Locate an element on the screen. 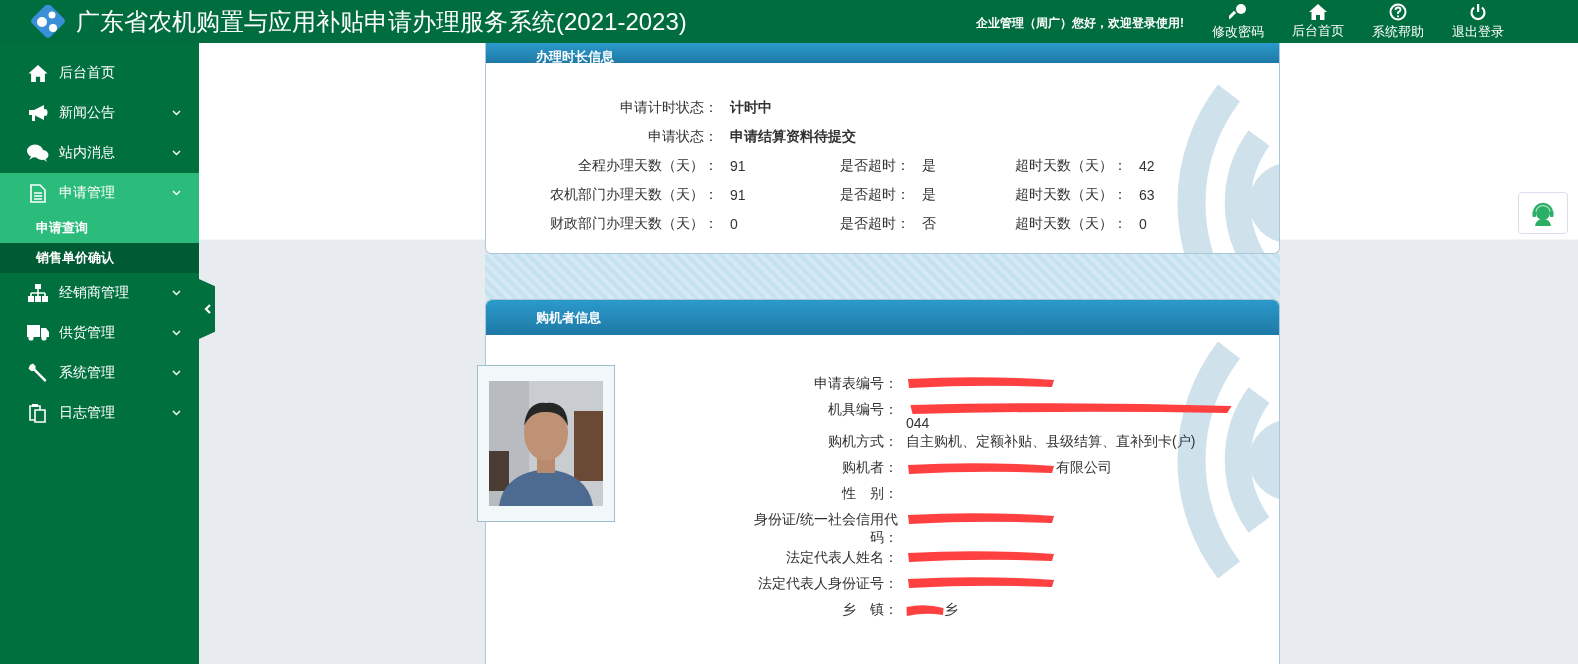 This screenshot has width=1578, height=664. sidebar-item: 系统管理 is located at coordinates (99, 373).